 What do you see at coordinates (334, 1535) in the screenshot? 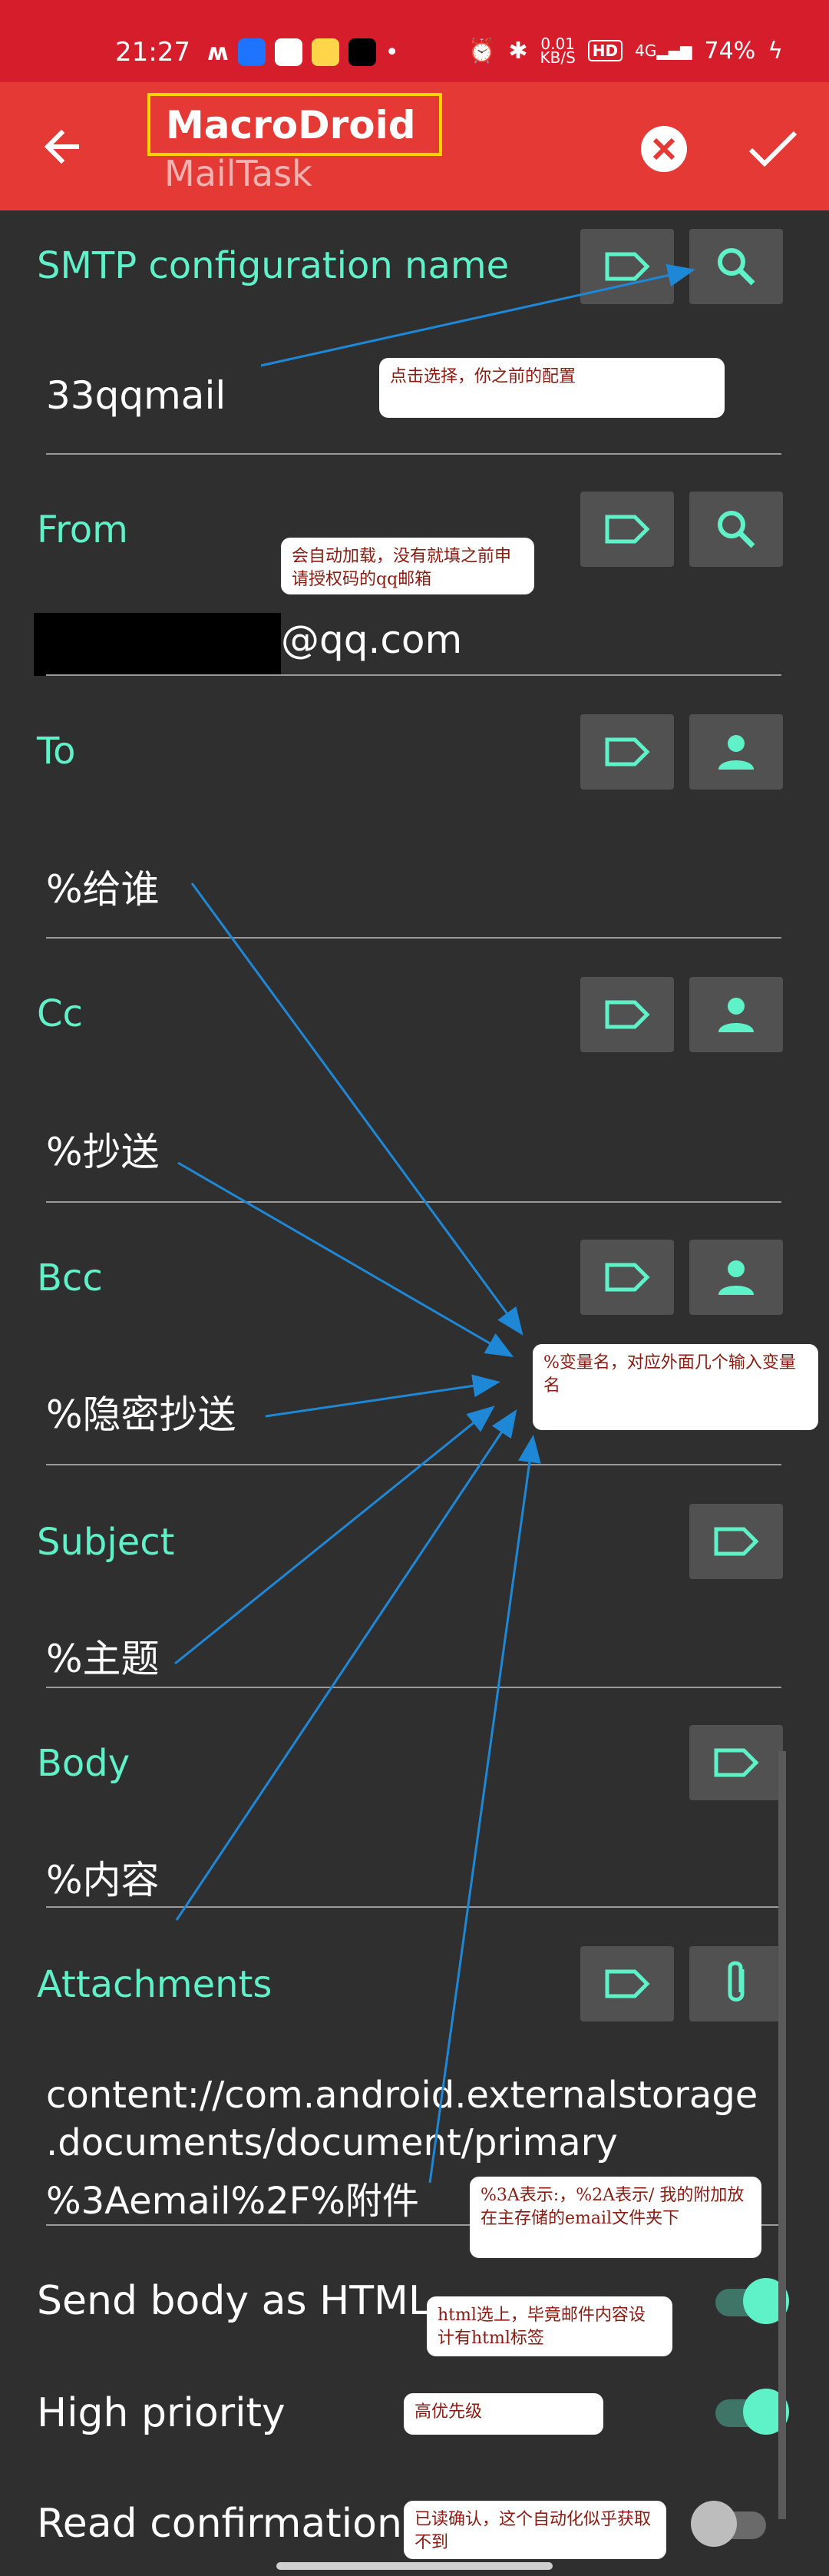
I see `arrow-subject` at bounding box center [334, 1535].